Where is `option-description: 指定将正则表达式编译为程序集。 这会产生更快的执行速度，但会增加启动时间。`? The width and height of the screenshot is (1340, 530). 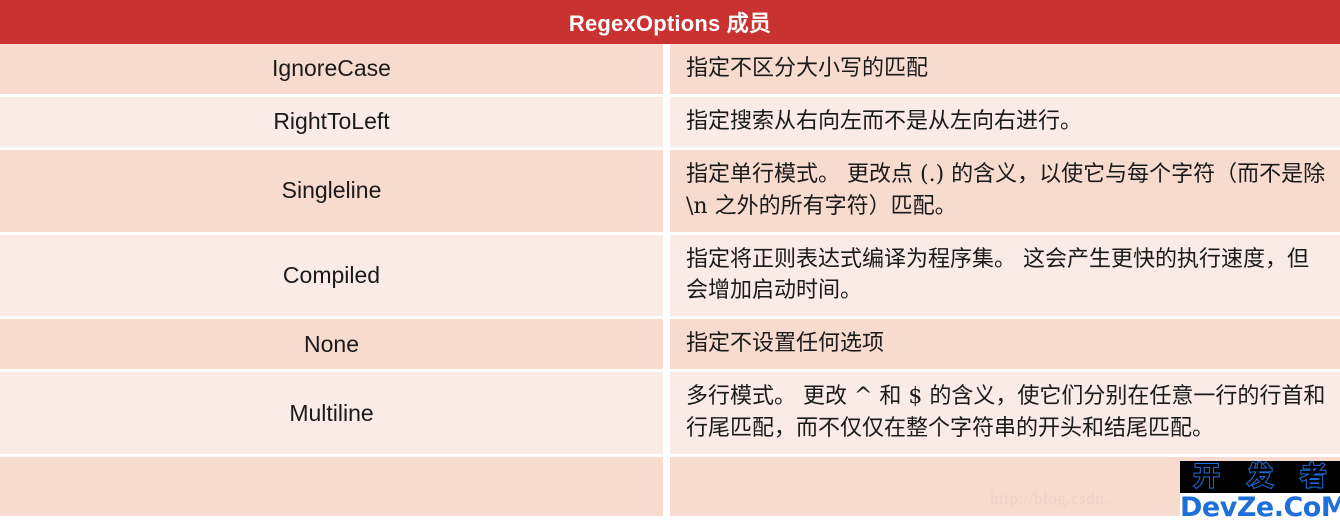
option-description: 指定将正则表达式编译为程序集。 这会产生更快的执行速度，但会增加启动时间。 is located at coordinates (1005, 277).